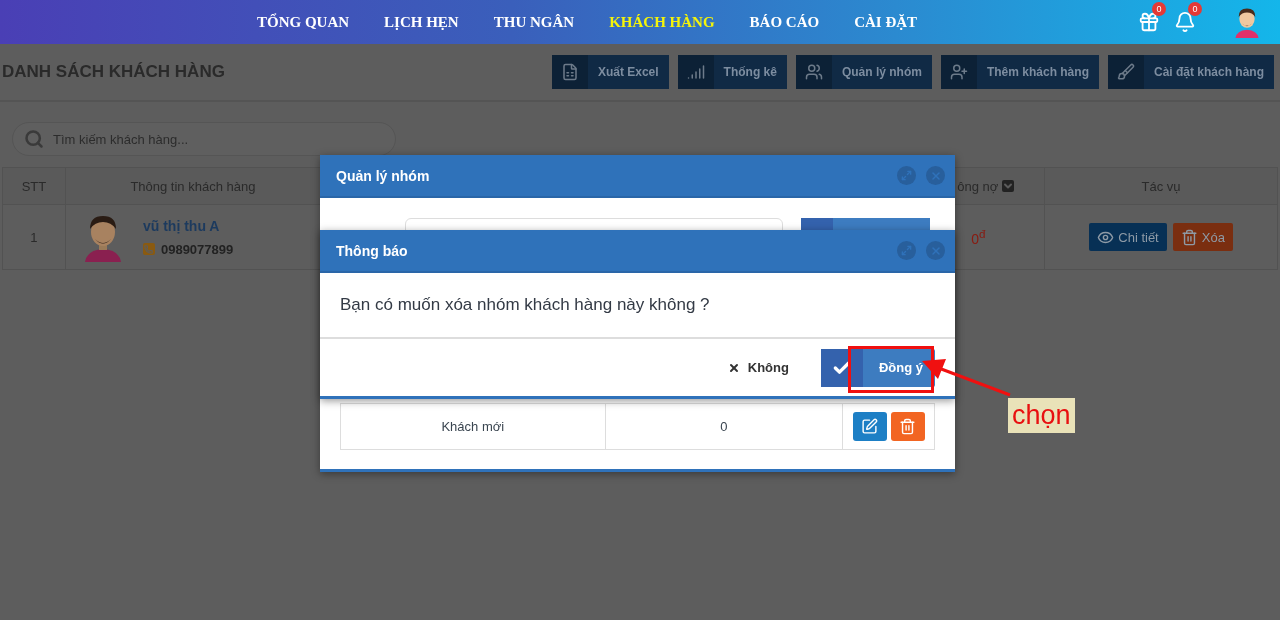 Image resolution: width=1280 pixels, height=620 pixels. Describe the element at coordinates (662, 22) in the screenshot. I see `nav-link: KHÁCH HÀNG` at that location.